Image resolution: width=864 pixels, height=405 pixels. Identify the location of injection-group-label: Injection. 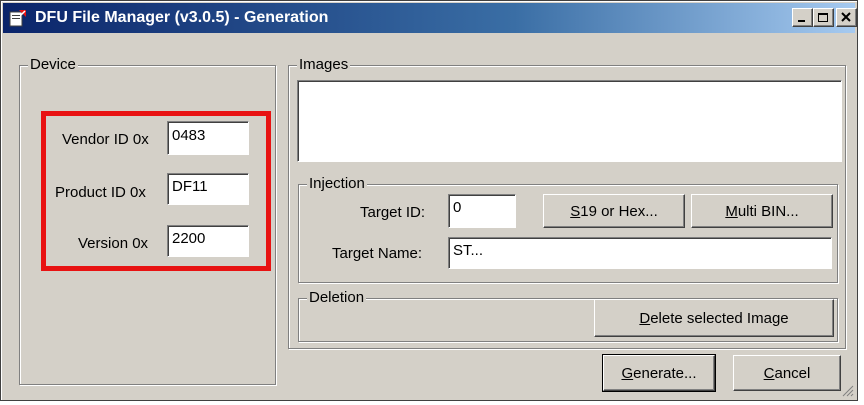
(337, 184).